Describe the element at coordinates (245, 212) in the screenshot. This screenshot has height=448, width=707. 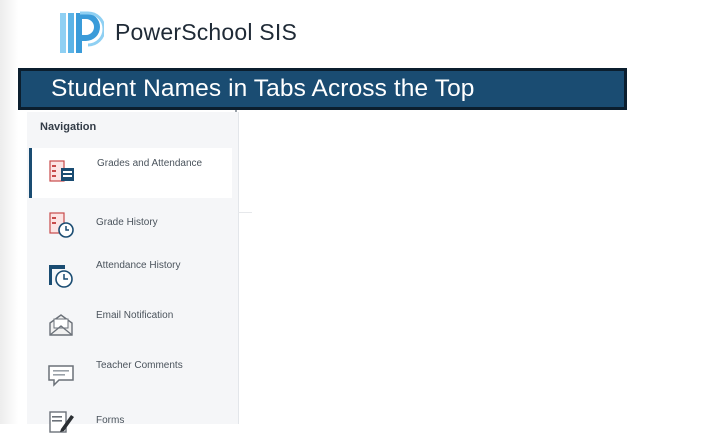
I see `divider` at that location.